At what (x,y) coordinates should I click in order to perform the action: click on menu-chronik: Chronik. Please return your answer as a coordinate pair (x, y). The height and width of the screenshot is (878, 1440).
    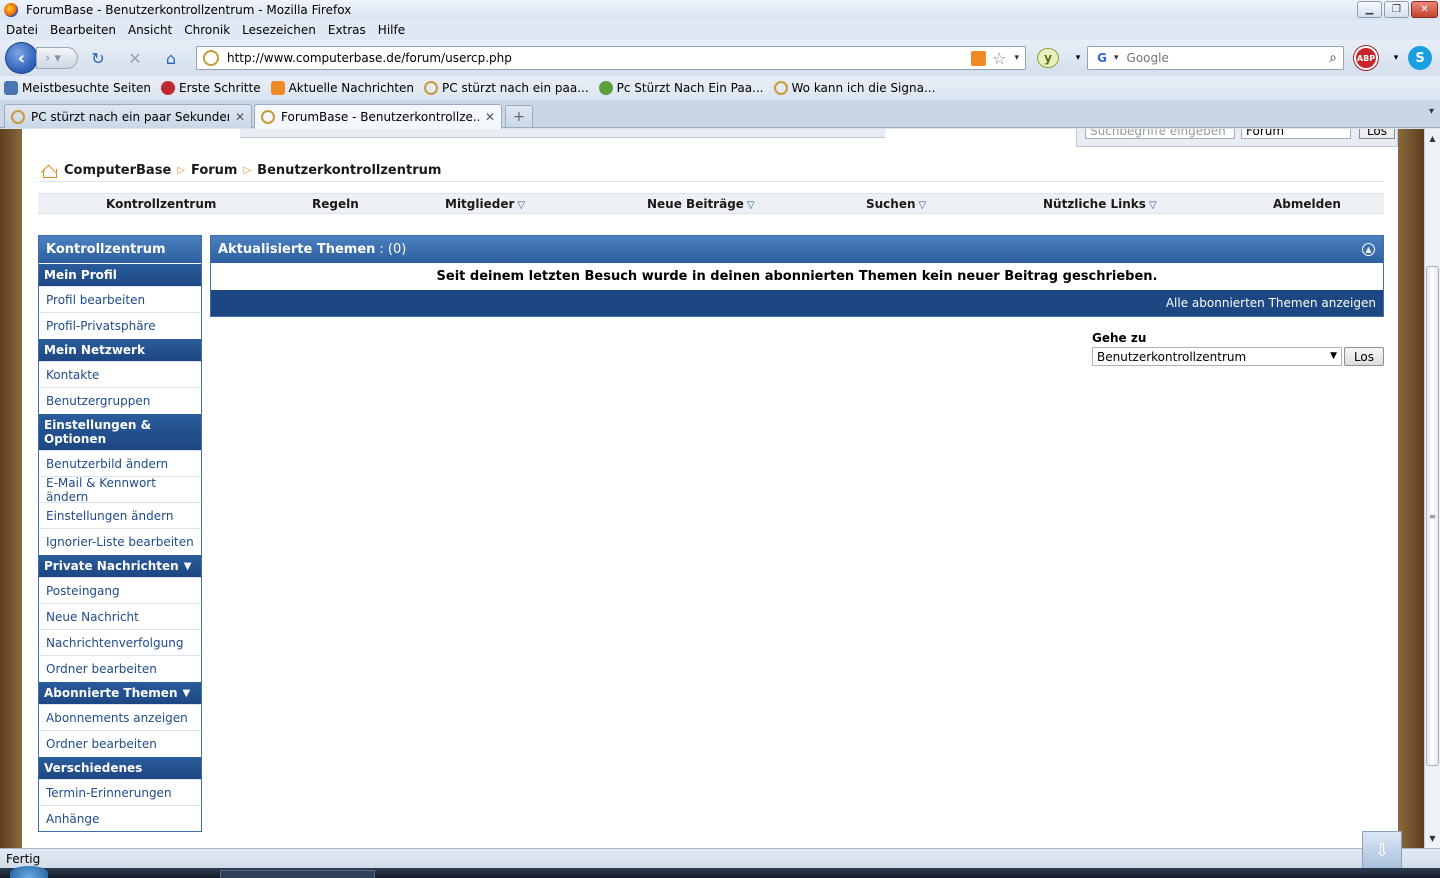
    Looking at the image, I should click on (207, 30).